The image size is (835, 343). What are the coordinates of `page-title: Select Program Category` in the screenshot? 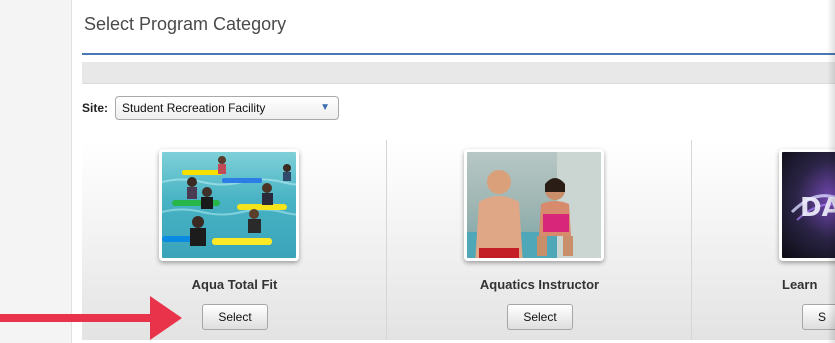 It's located at (185, 24).